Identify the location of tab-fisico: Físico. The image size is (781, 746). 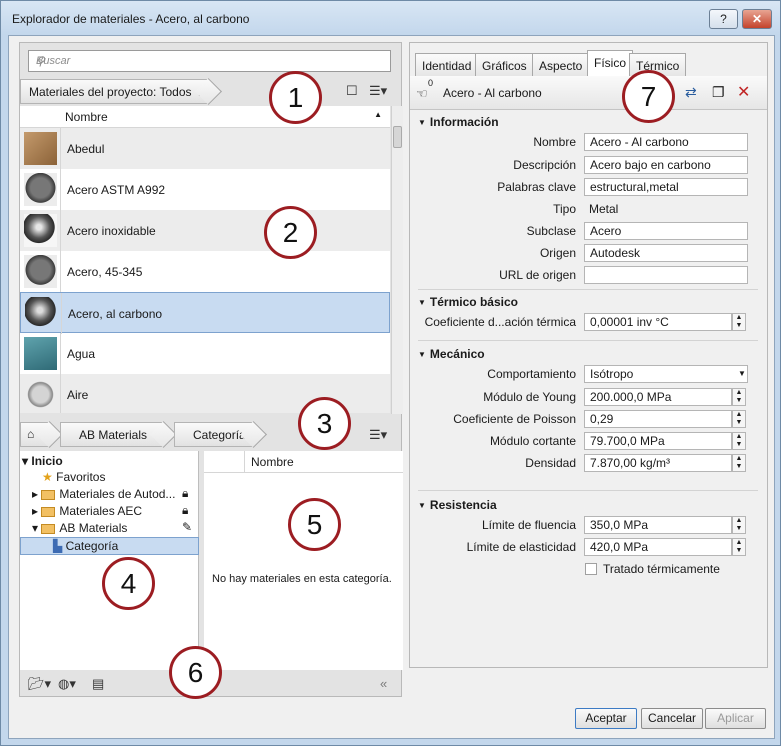
(610, 63).